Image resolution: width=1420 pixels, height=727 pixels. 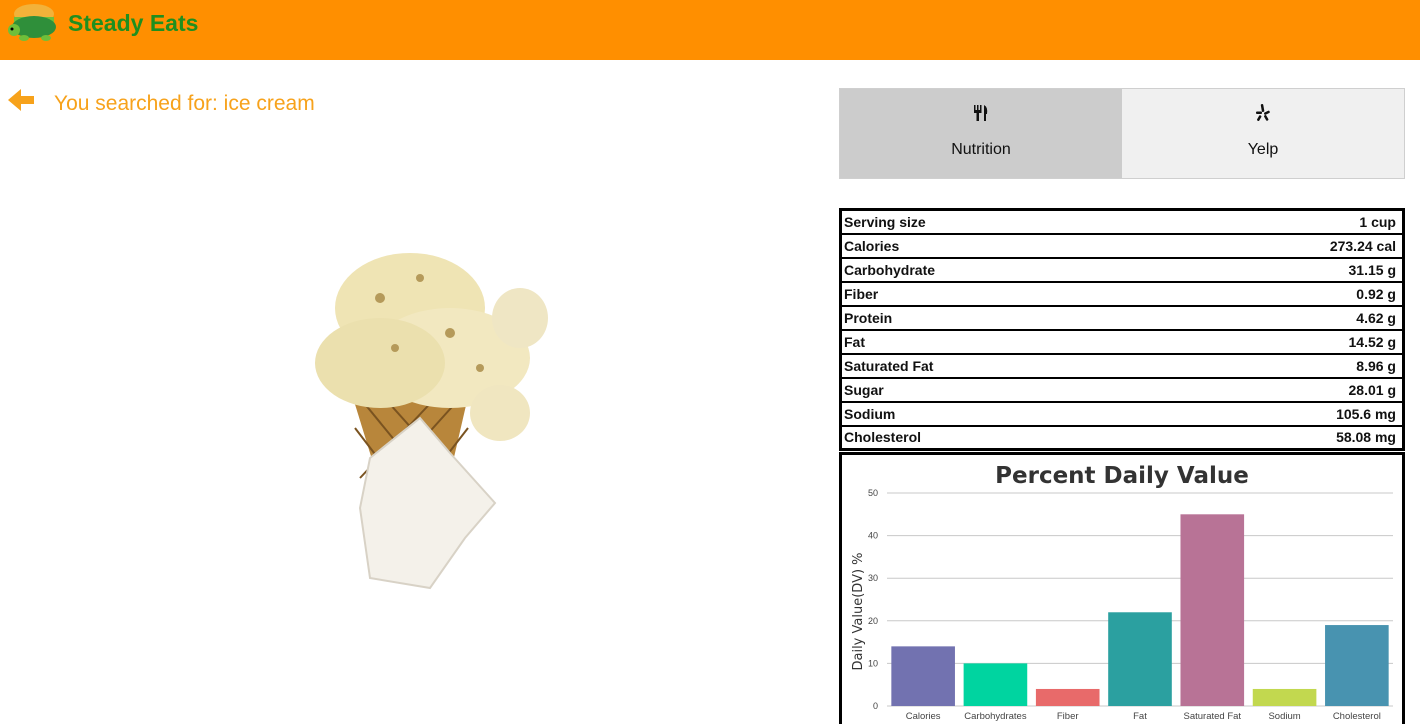 I want to click on nutrient-name: Carbohydrate, so click(x=1001, y=270).